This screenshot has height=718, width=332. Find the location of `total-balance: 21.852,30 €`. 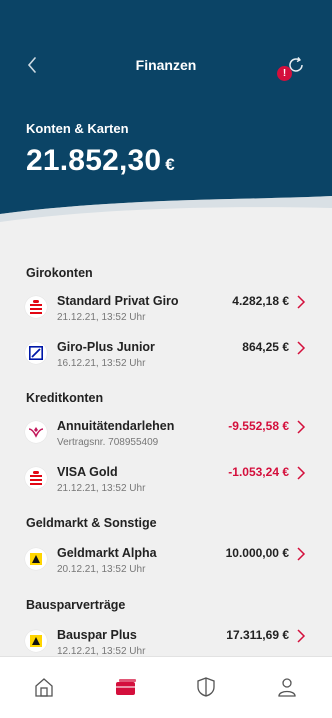

total-balance: 21.852,30 € is located at coordinates (100, 161).